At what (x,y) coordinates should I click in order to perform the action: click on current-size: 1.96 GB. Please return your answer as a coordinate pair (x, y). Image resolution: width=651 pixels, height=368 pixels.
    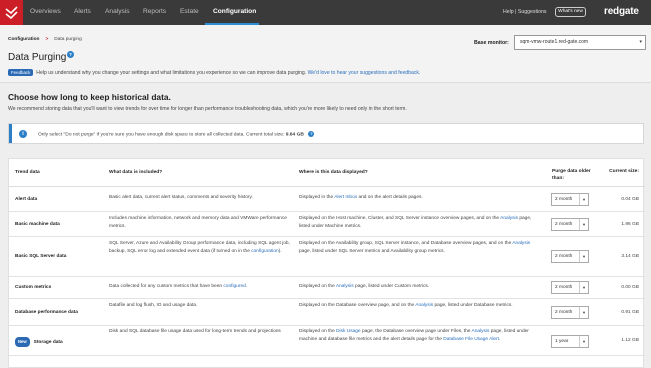
    Looking at the image, I should click on (630, 224).